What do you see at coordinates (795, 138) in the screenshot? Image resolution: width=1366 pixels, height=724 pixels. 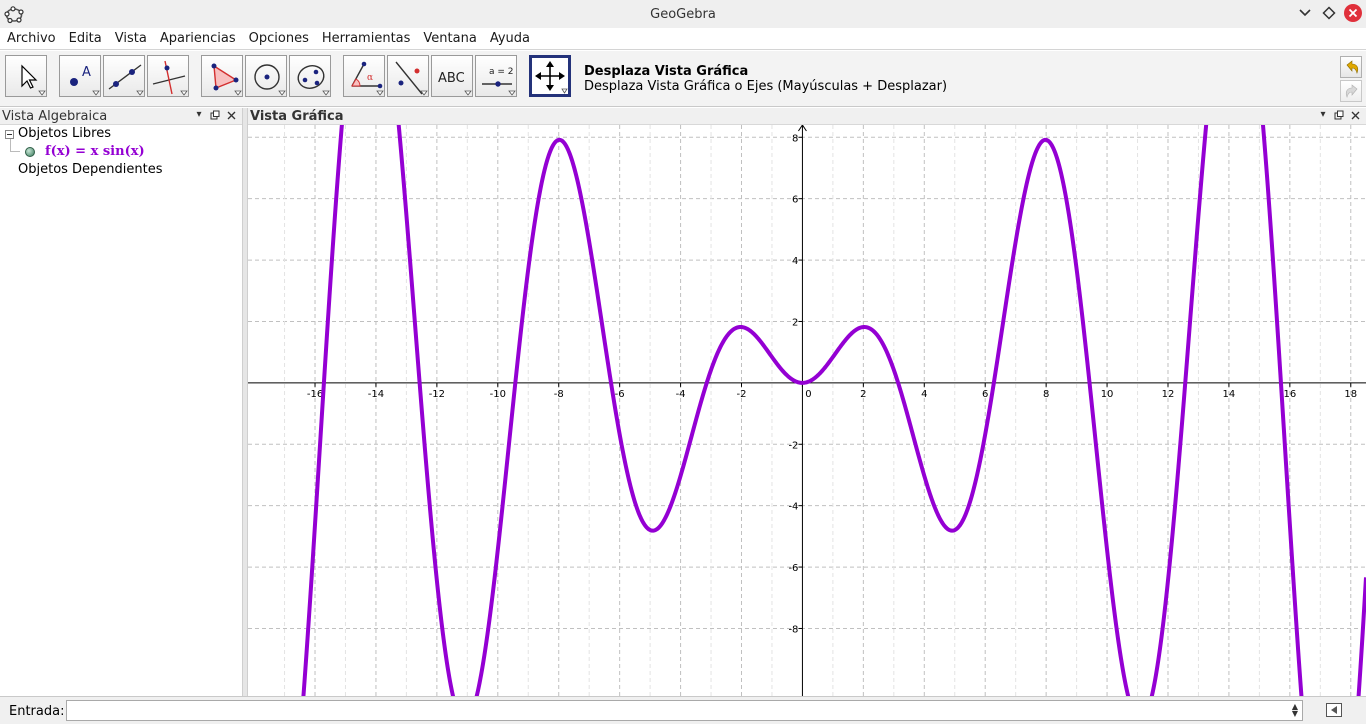 I see `y-tick-label: 8` at bounding box center [795, 138].